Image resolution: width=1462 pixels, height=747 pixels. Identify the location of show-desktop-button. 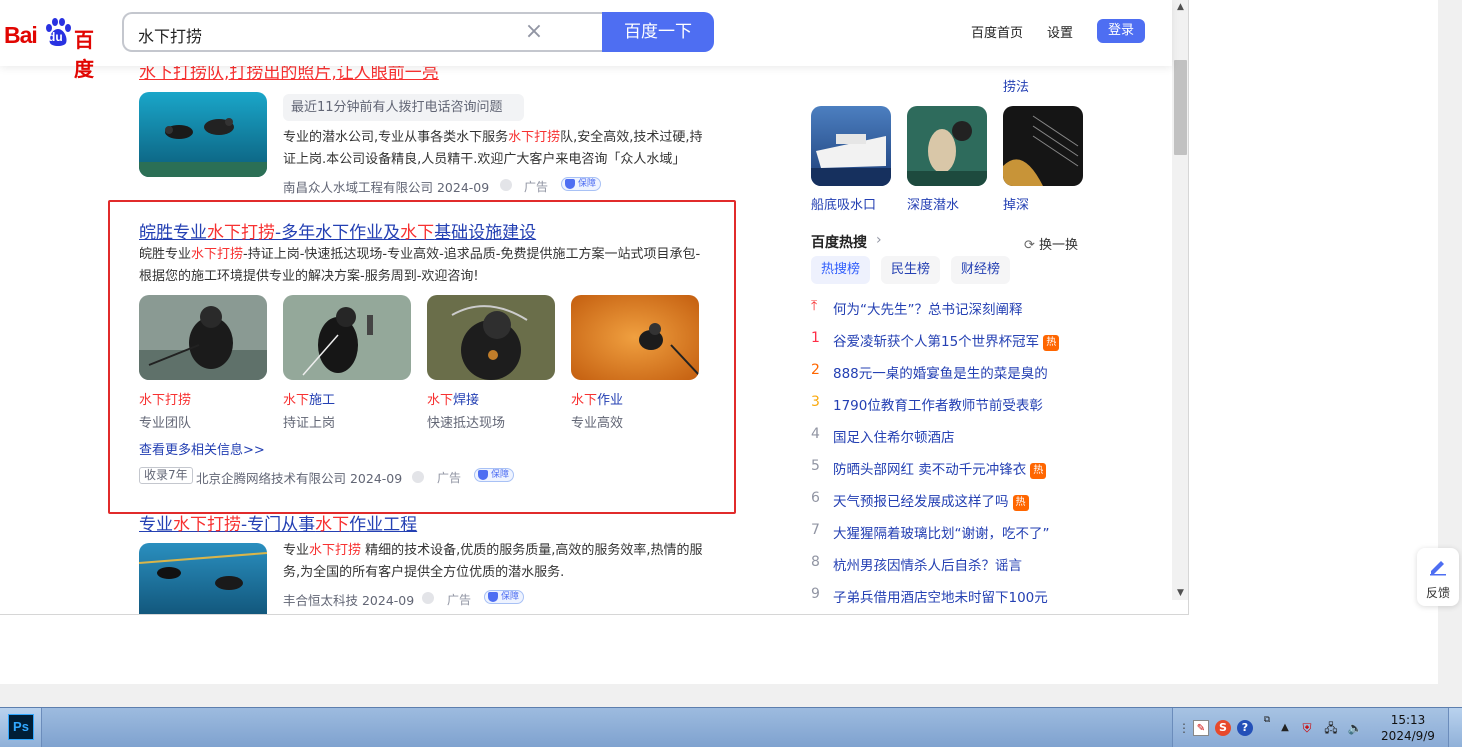
(1455, 727).